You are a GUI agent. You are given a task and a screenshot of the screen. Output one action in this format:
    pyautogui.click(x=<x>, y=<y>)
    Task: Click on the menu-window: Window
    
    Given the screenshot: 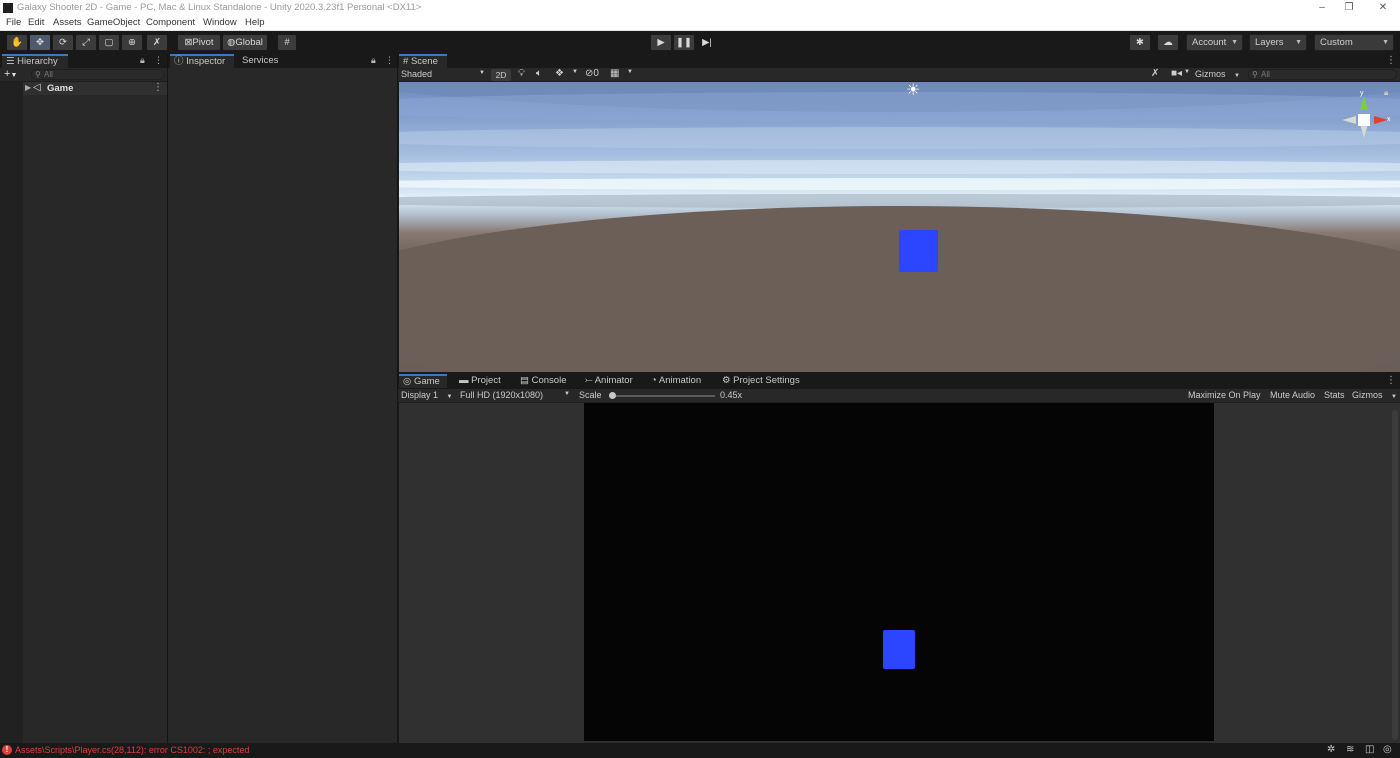 What is the action you would take?
    pyautogui.click(x=220, y=22)
    